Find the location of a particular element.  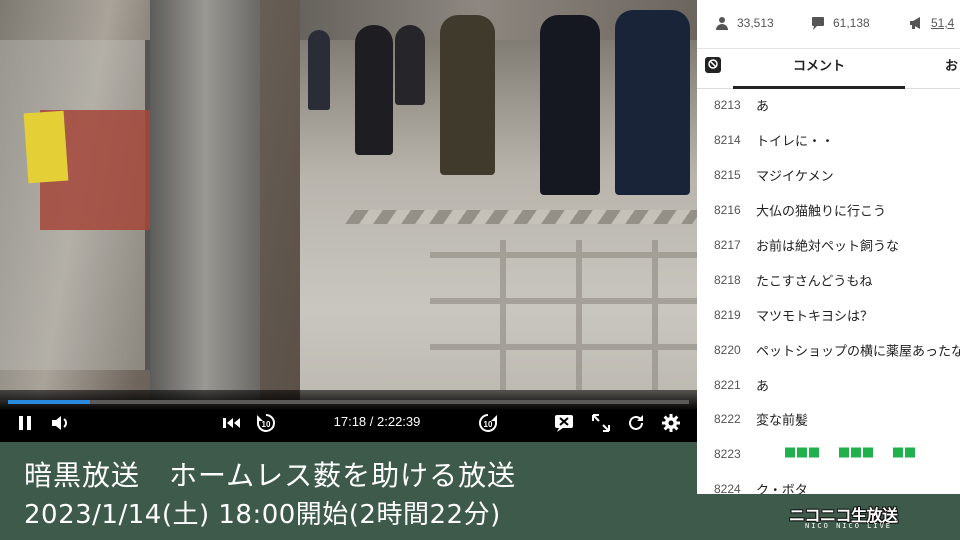

viewer-count: 33,513 is located at coordinates (744, 23).